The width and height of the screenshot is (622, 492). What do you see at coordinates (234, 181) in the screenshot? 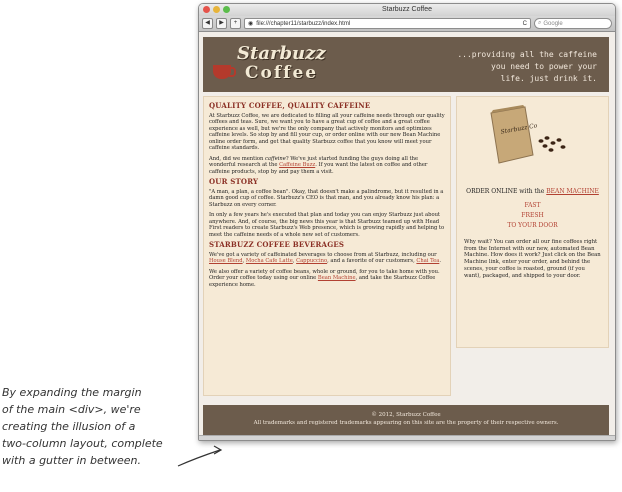
I see `heading-our-story: OUR STORY` at bounding box center [234, 181].